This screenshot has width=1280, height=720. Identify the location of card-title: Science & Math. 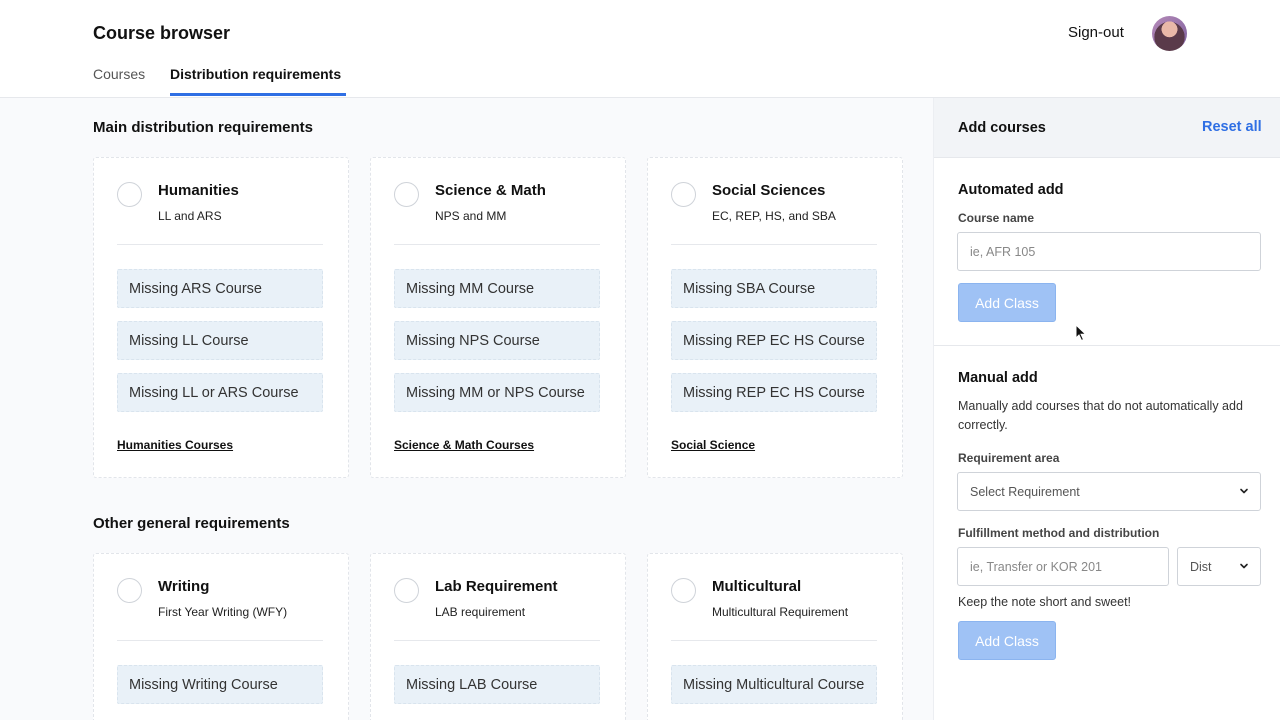
(490, 190).